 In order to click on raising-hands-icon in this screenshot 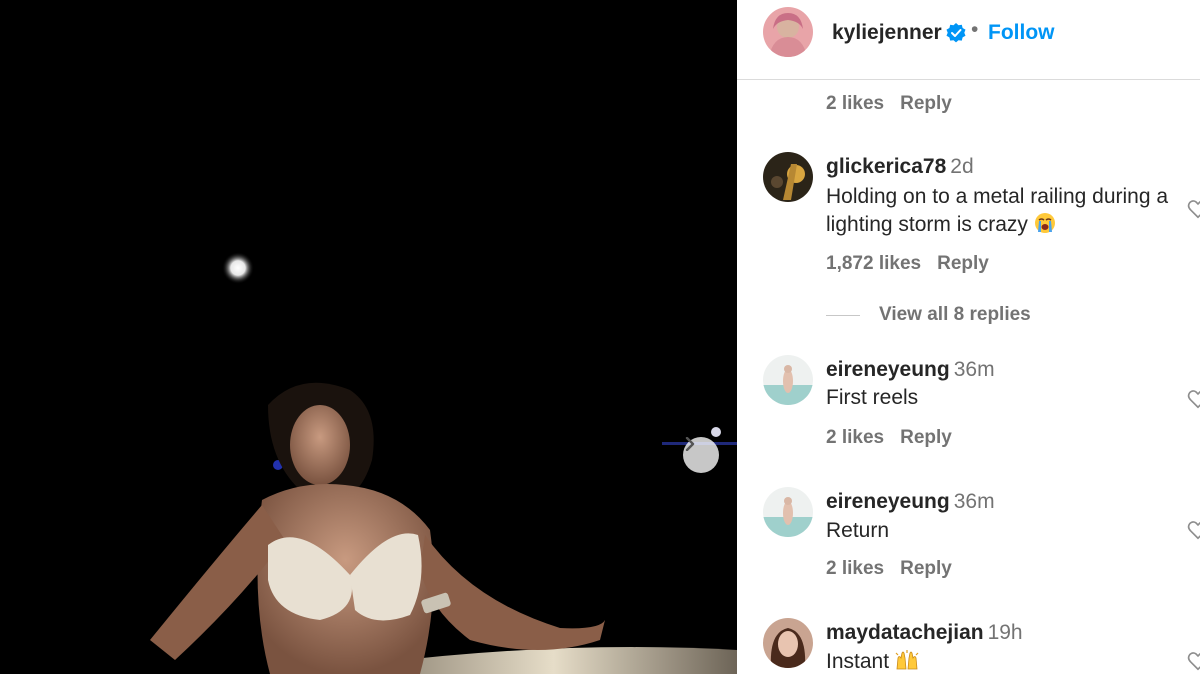, I will do `click(907, 660)`.